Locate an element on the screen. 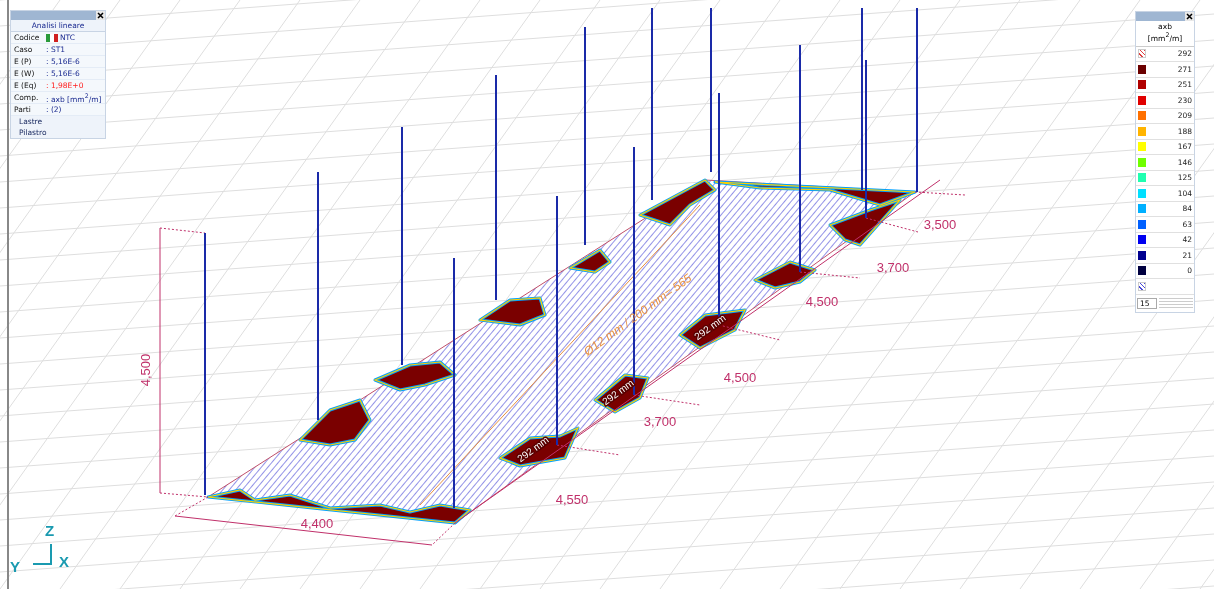 The height and width of the screenshot is (589, 1214). slab-label: Ø12 mm / 200 mm= 565 is located at coordinates (638, 314).